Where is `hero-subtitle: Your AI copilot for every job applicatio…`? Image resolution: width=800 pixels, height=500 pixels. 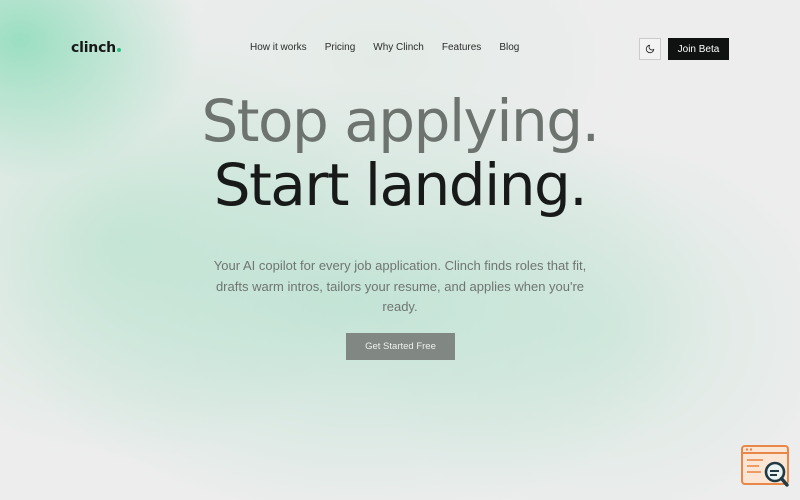 hero-subtitle: Your AI copilot for every job applicatio… is located at coordinates (400, 286).